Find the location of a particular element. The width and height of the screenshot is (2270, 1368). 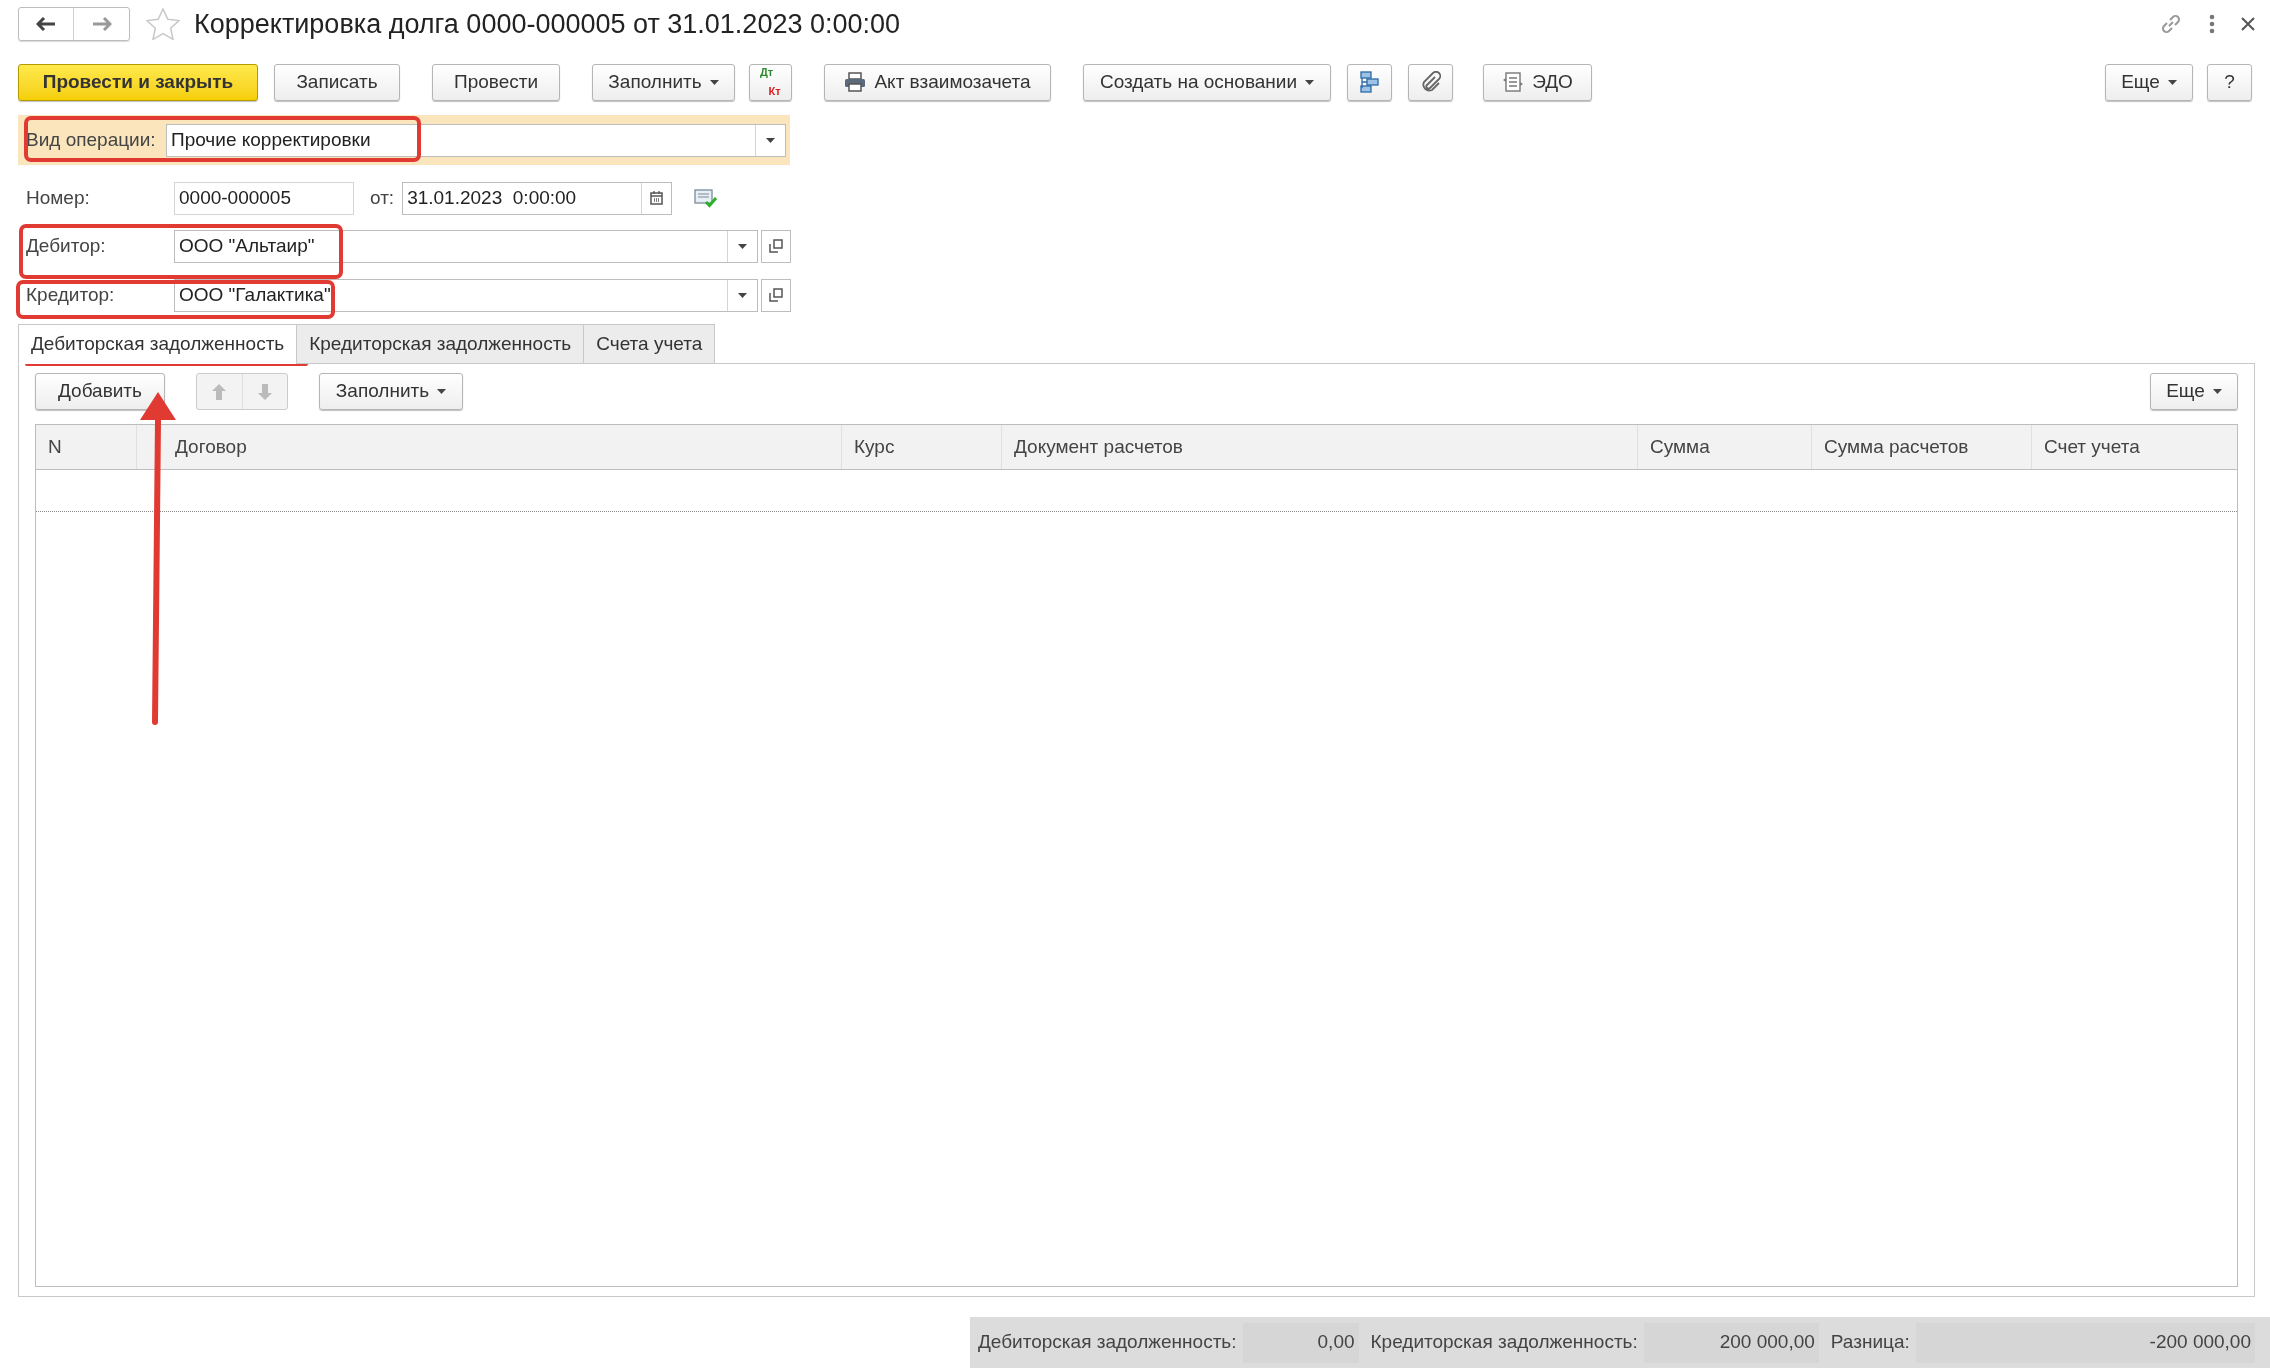

column-header: Счет учета is located at coordinates (2134, 447).